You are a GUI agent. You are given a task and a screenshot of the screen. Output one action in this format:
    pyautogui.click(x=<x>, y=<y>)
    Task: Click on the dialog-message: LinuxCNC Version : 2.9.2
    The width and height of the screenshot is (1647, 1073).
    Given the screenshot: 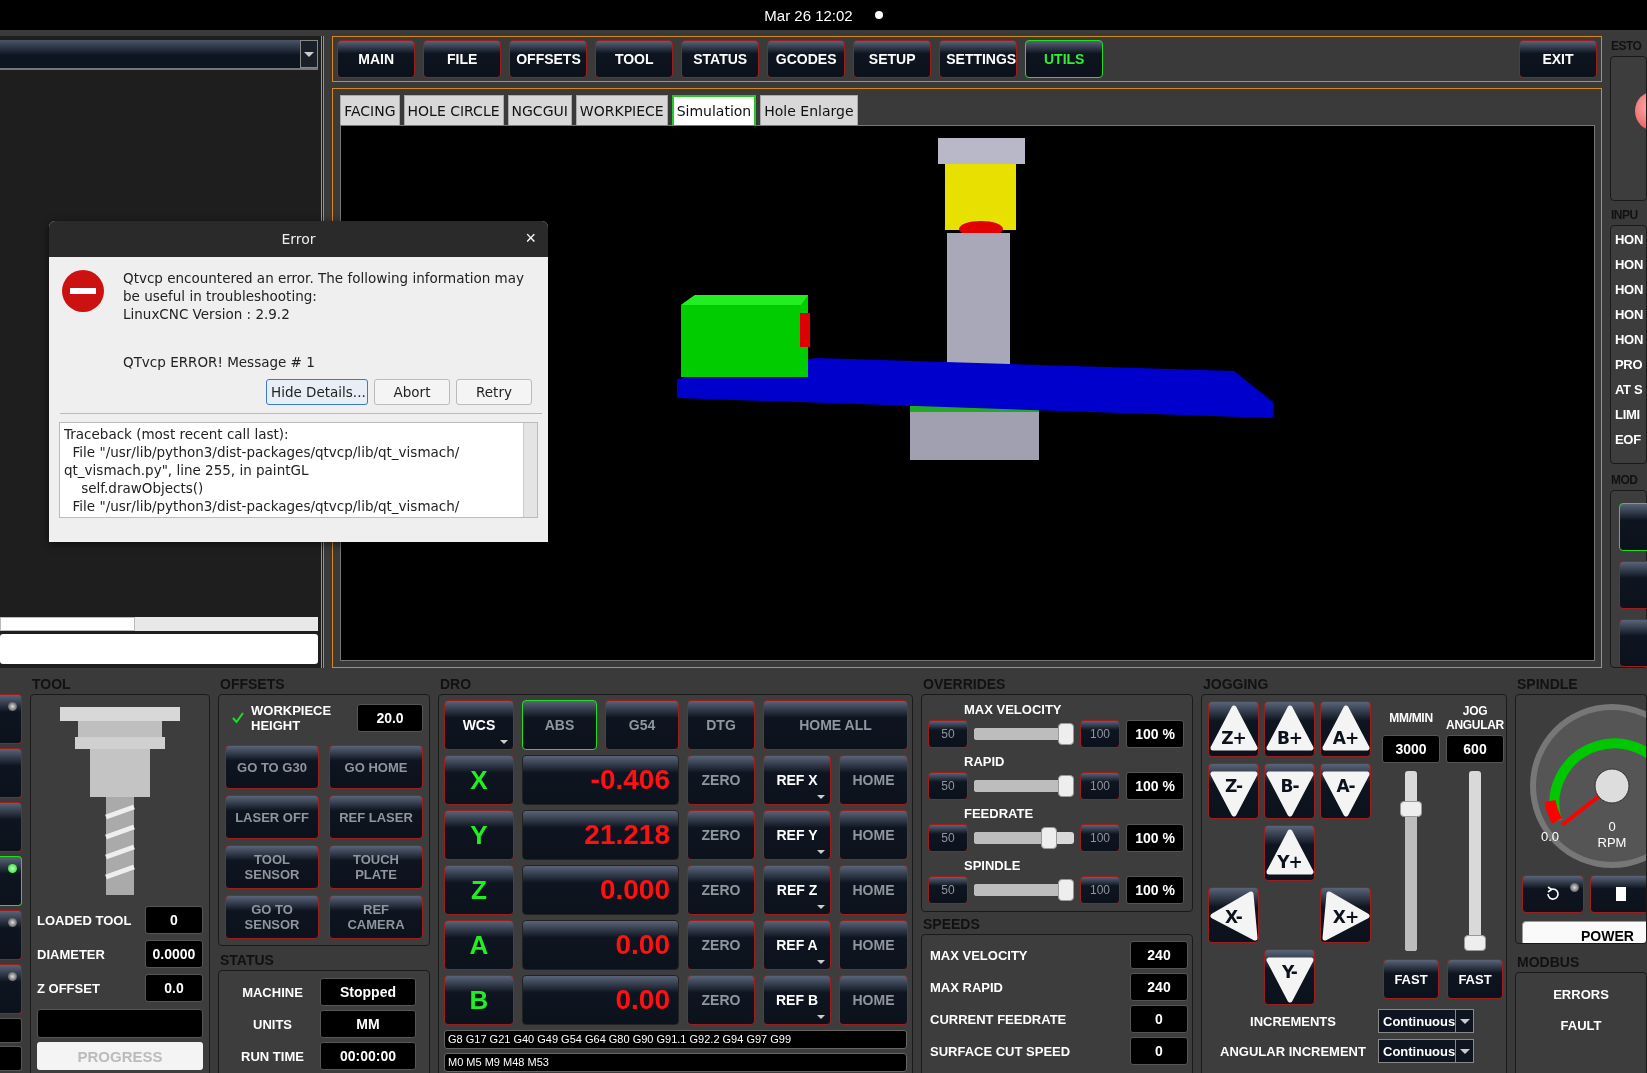 What is the action you would take?
    pyautogui.click(x=207, y=314)
    